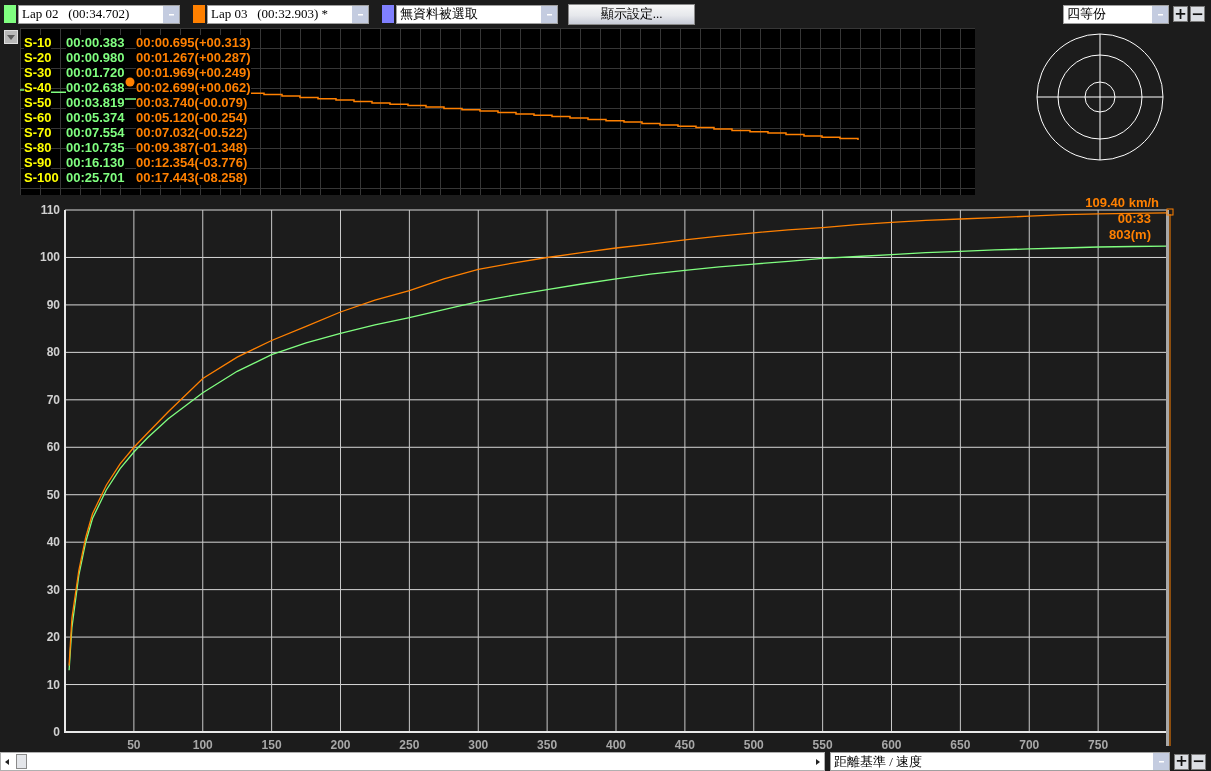  What do you see at coordinates (891, 745) in the screenshot?
I see `axis-tick-label: 600` at bounding box center [891, 745].